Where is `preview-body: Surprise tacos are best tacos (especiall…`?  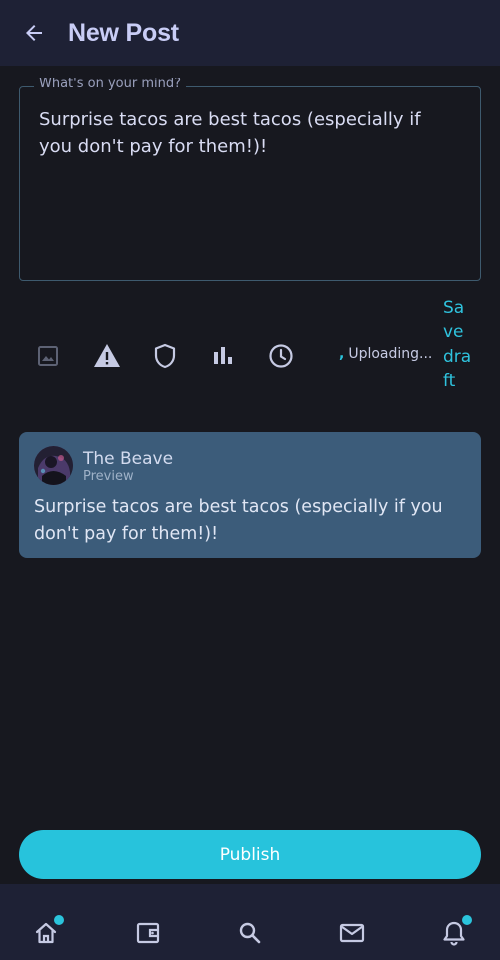 preview-body: Surprise tacos are best tacos (especiall… is located at coordinates (238, 520).